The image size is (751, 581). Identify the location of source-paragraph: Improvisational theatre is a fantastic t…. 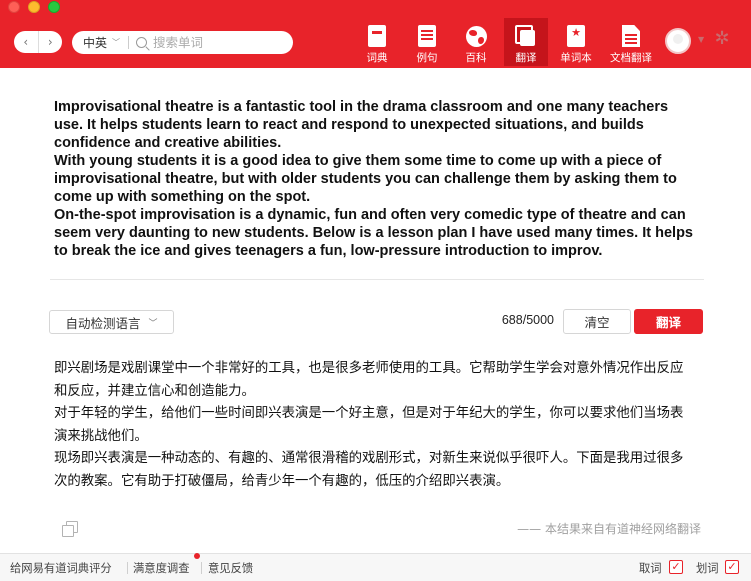
(361, 125).